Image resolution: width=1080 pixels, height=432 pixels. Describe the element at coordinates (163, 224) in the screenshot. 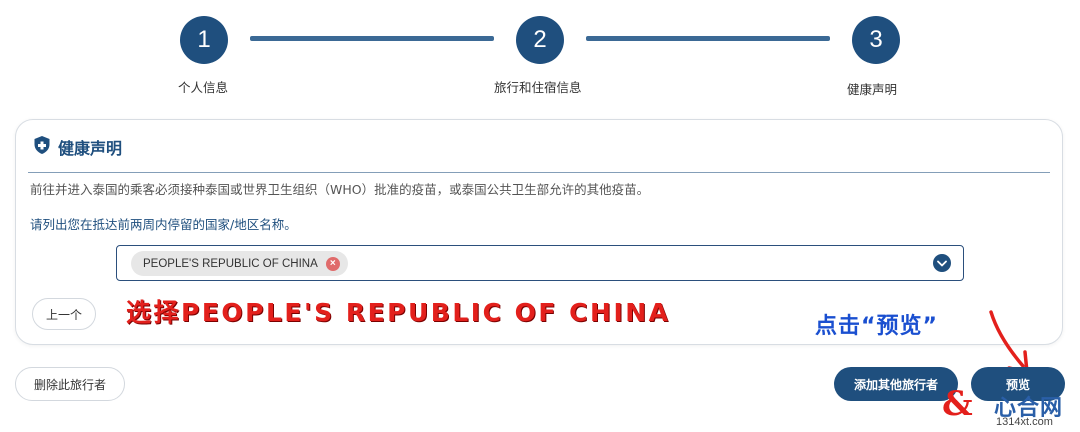

I see `countries-question: 请列出您在抵达前两周内停留的国家/地区名称。` at that location.